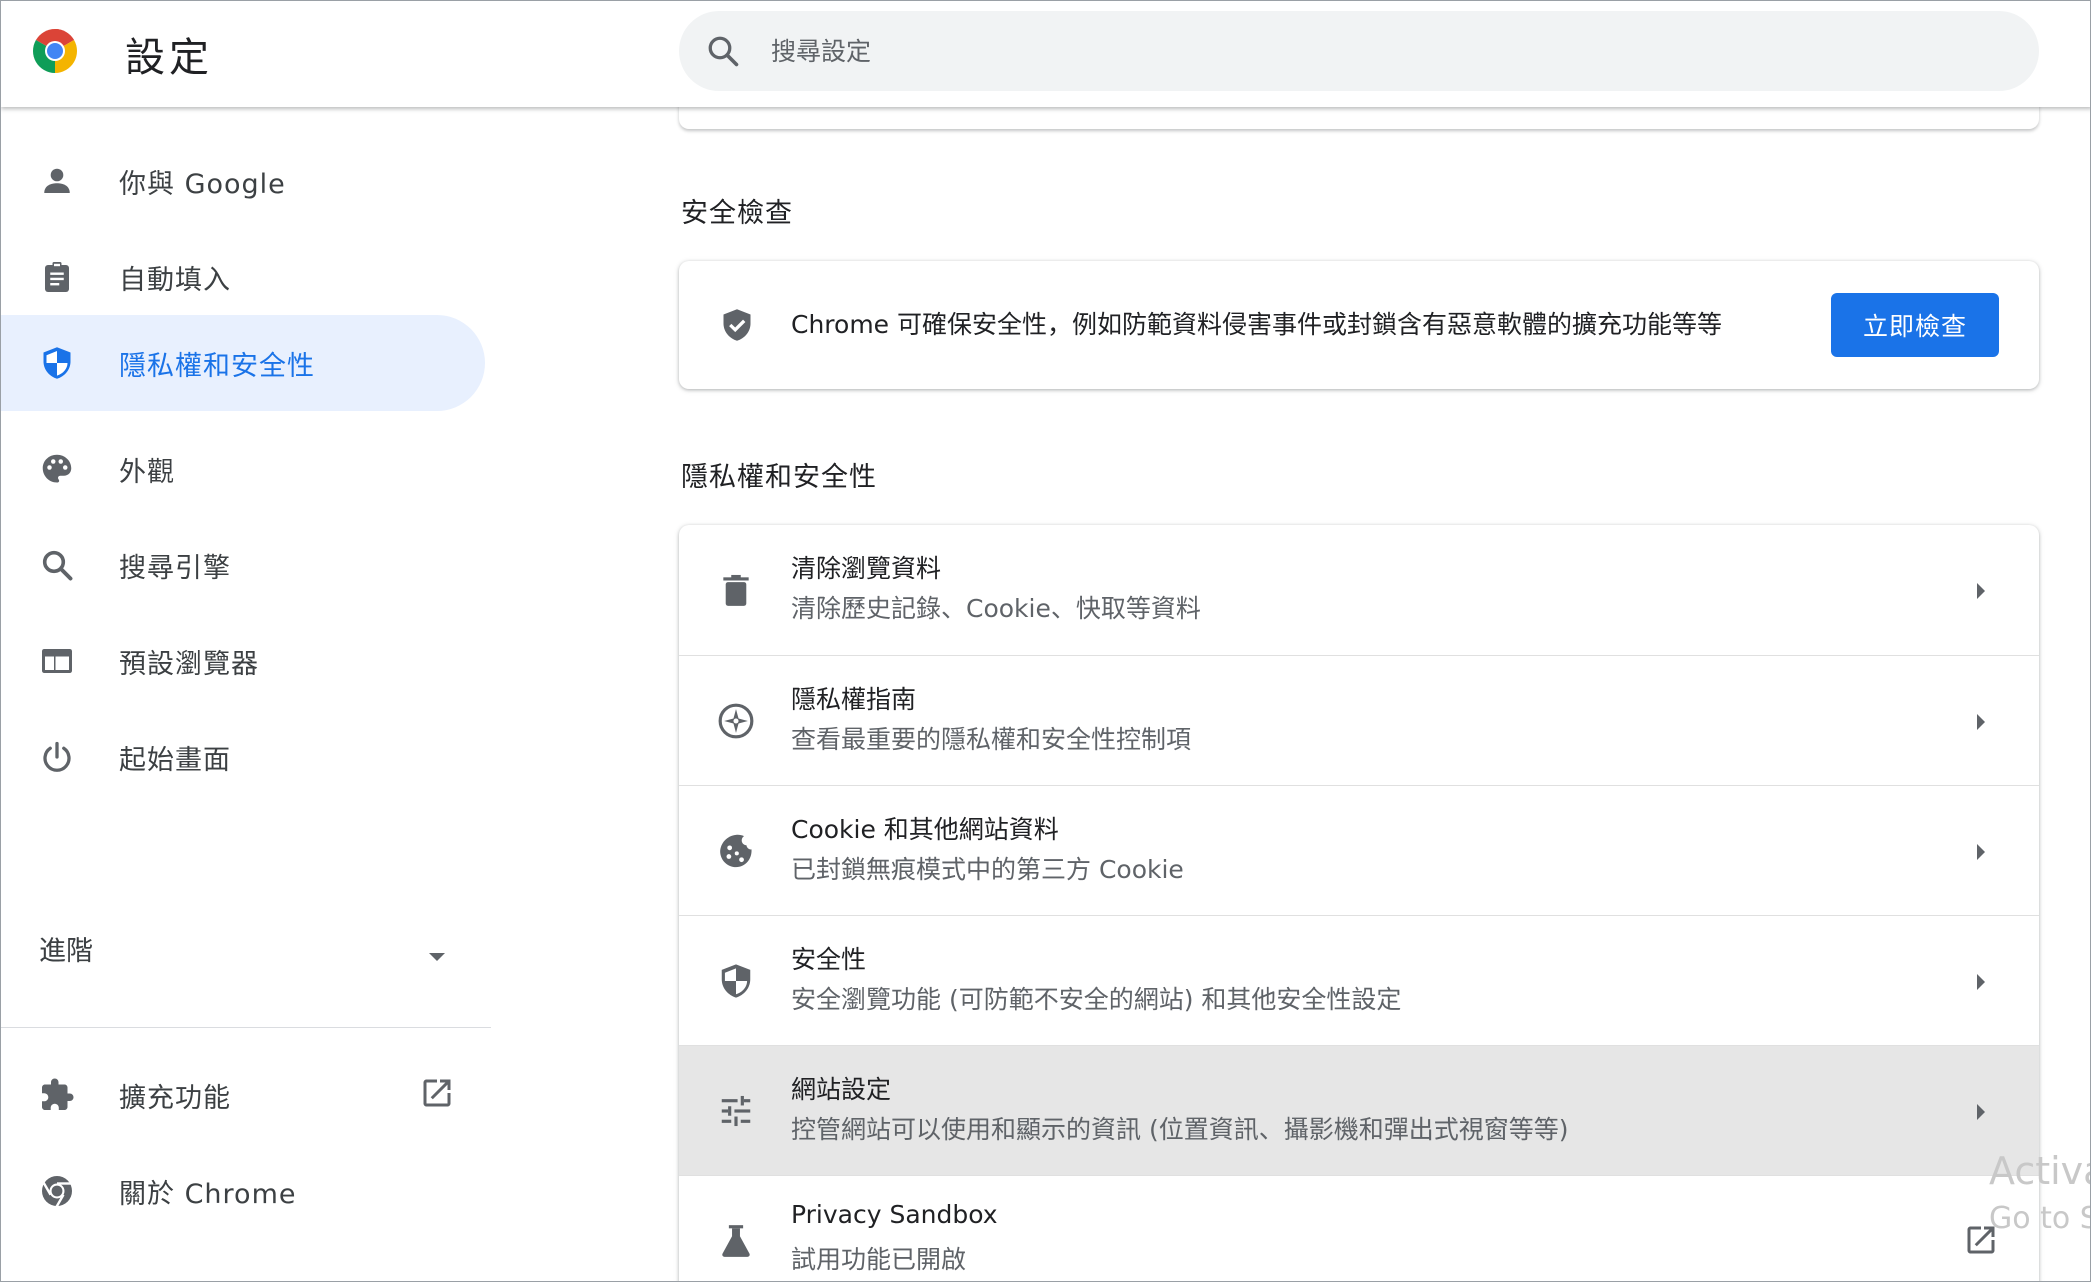 The image size is (2091, 1282). What do you see at coordinates (243, 469) in the screenshot?
I see `sidebar-item-appearance: 外觀` at bounding box center [243, 469].